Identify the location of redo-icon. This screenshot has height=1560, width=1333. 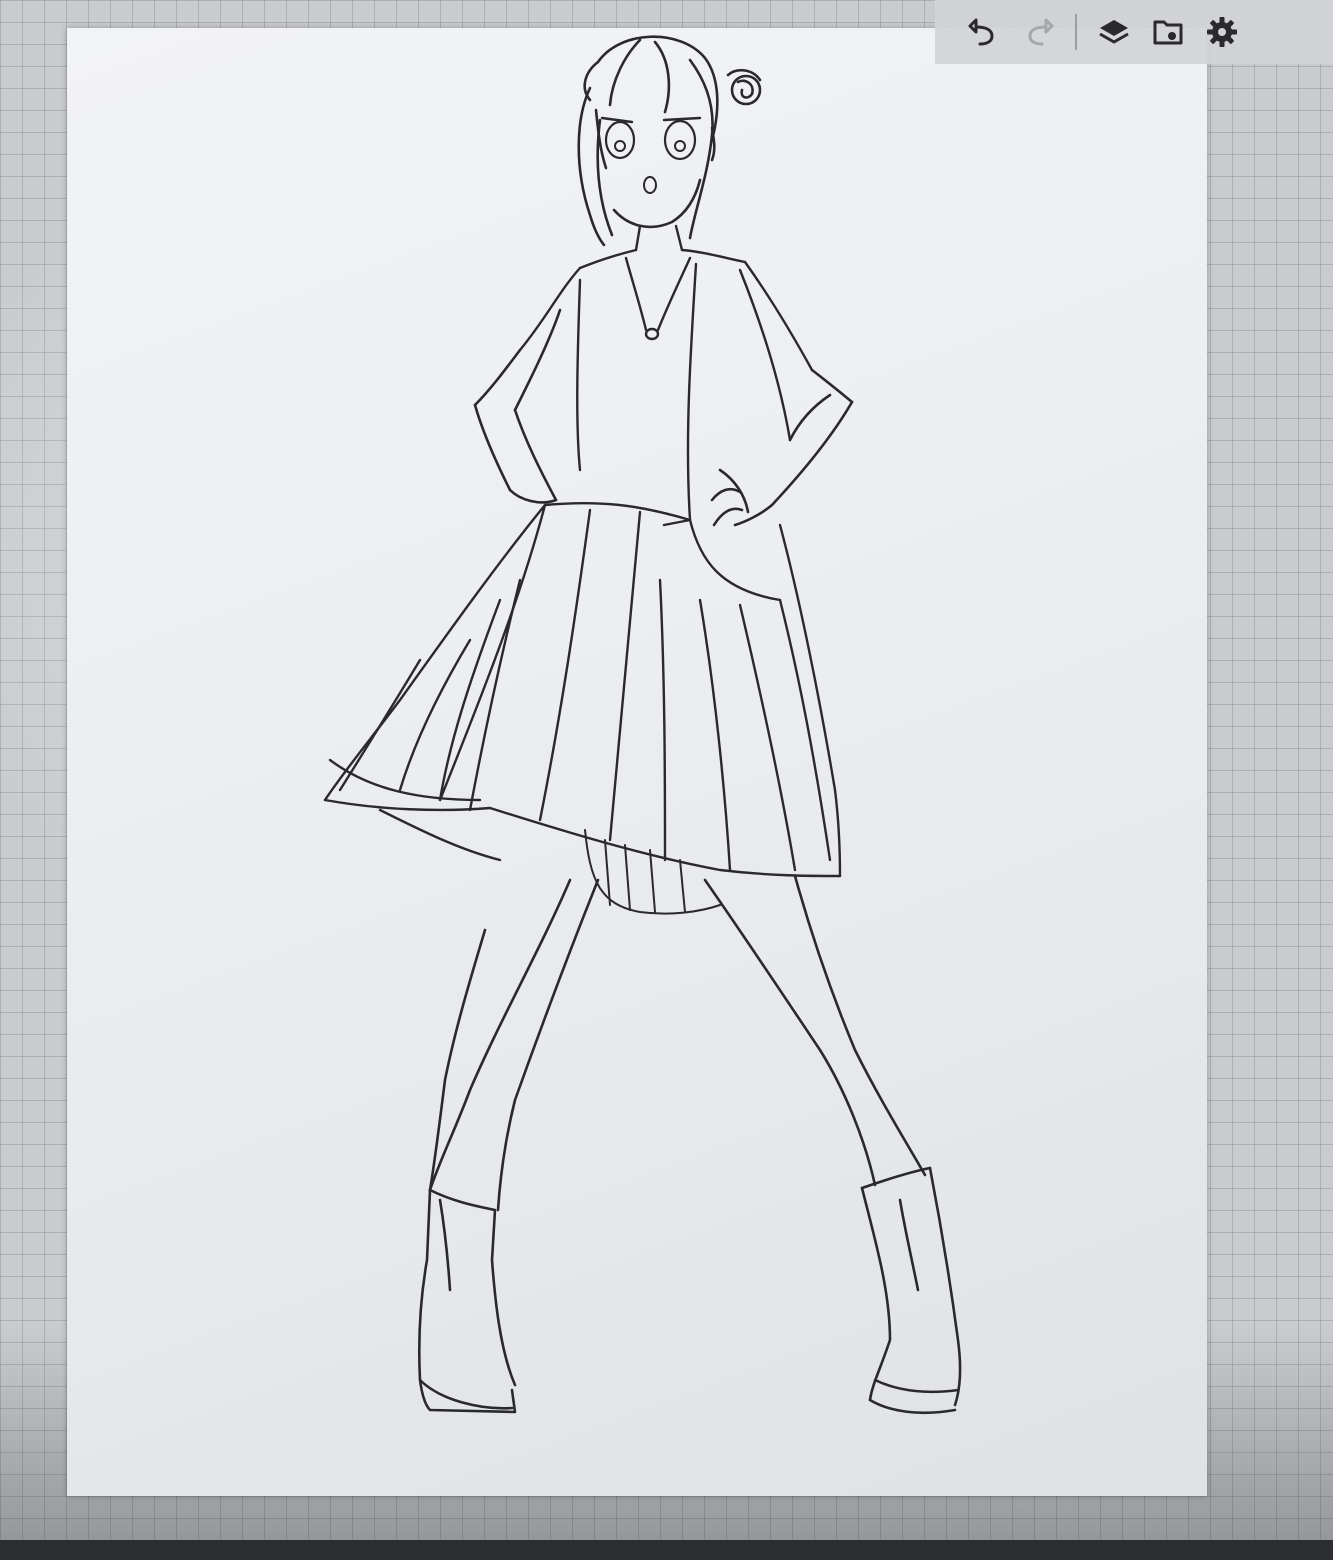
(1041, 32).